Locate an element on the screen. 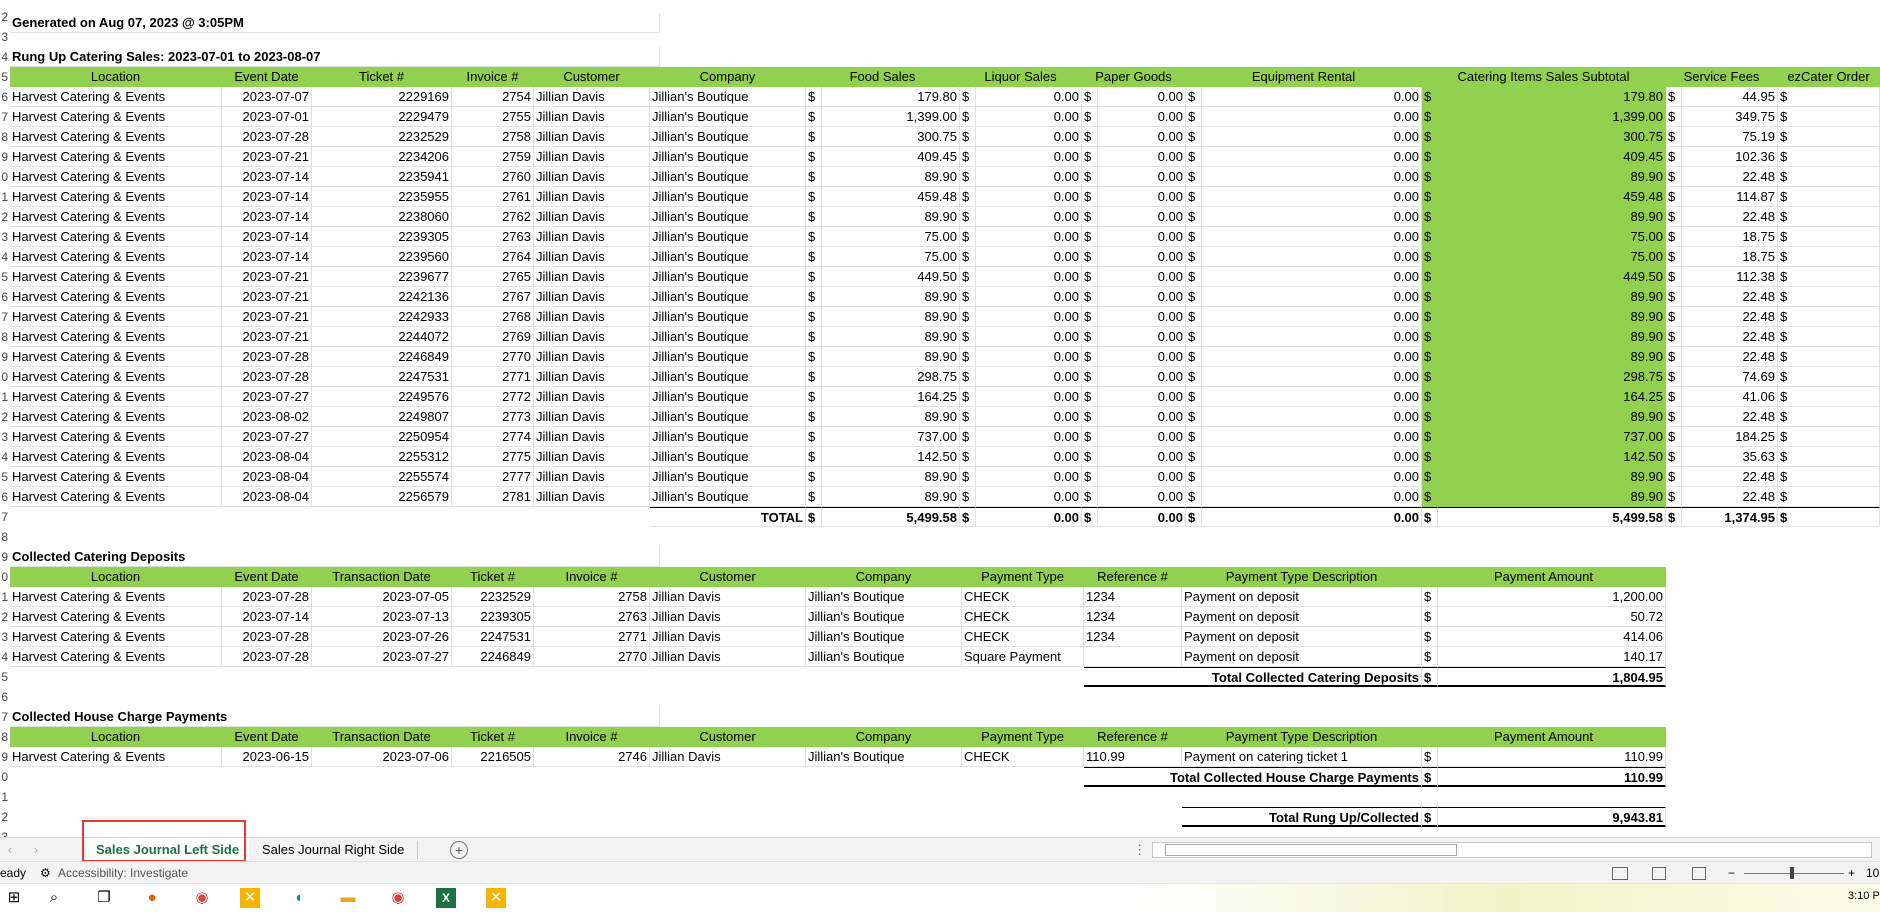 Image resolution: width=1880 pixels, height=912 pixels. data-cell: 2249807 is located at coordinates (382, 417).